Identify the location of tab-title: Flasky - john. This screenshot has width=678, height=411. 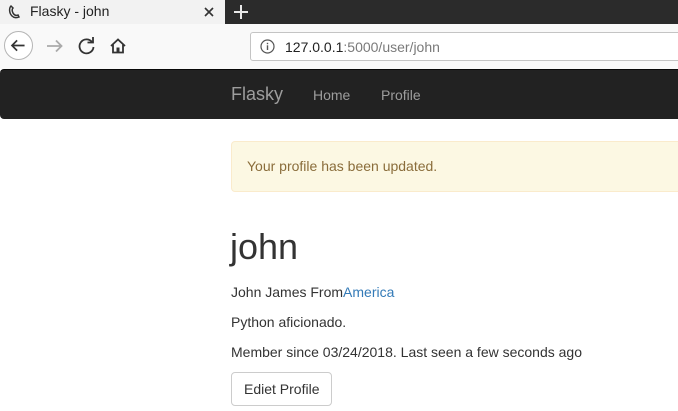
(70, 11).